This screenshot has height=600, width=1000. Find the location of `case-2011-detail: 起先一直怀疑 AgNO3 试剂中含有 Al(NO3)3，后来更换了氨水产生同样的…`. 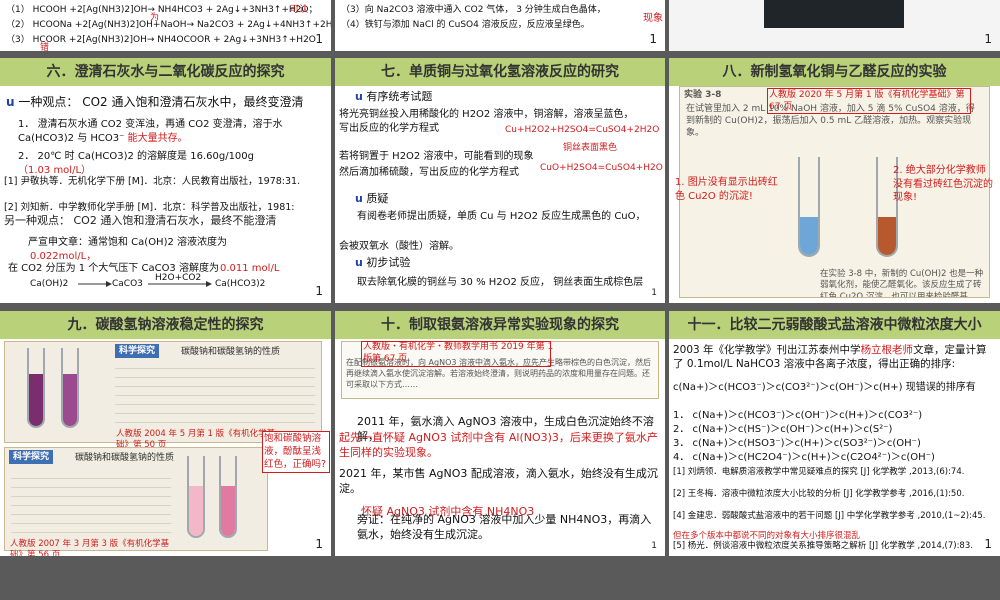

case-2011-detail: 起先一直怀疑 AgNO3 试剂中含有 Al(NO3)3，后来更换了氨水产生同样的… is located at coordinates (498, 445).